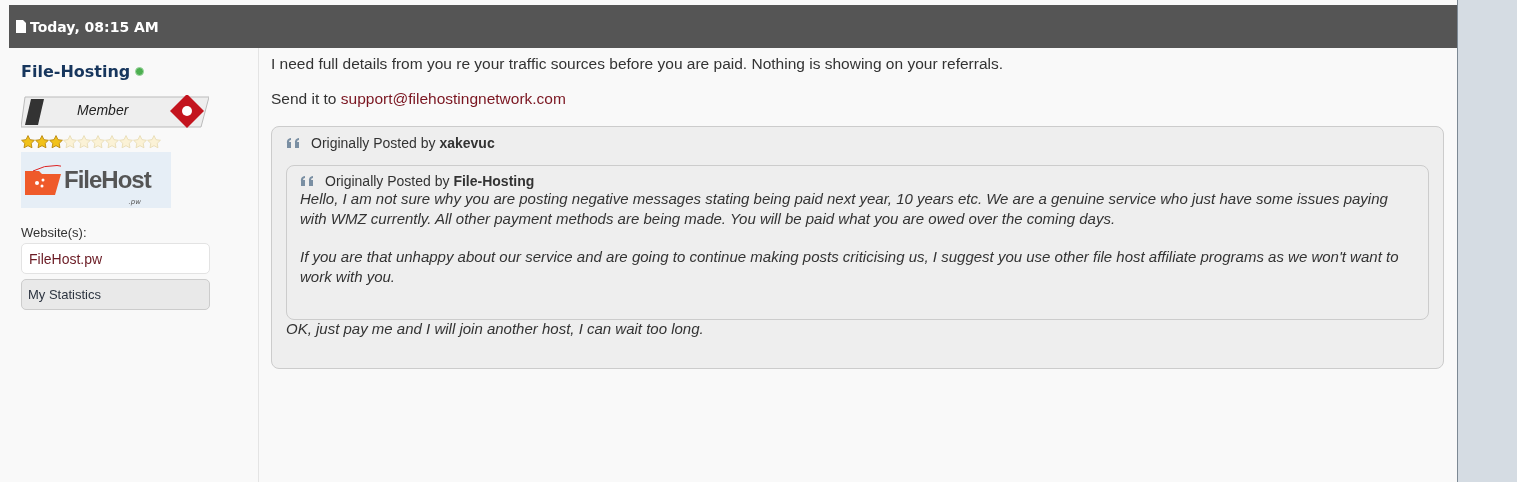 Image resolution: width=1517 pixels, height=482 pixels. I want to click on username-link: File-Hosting, so click(76, 71).